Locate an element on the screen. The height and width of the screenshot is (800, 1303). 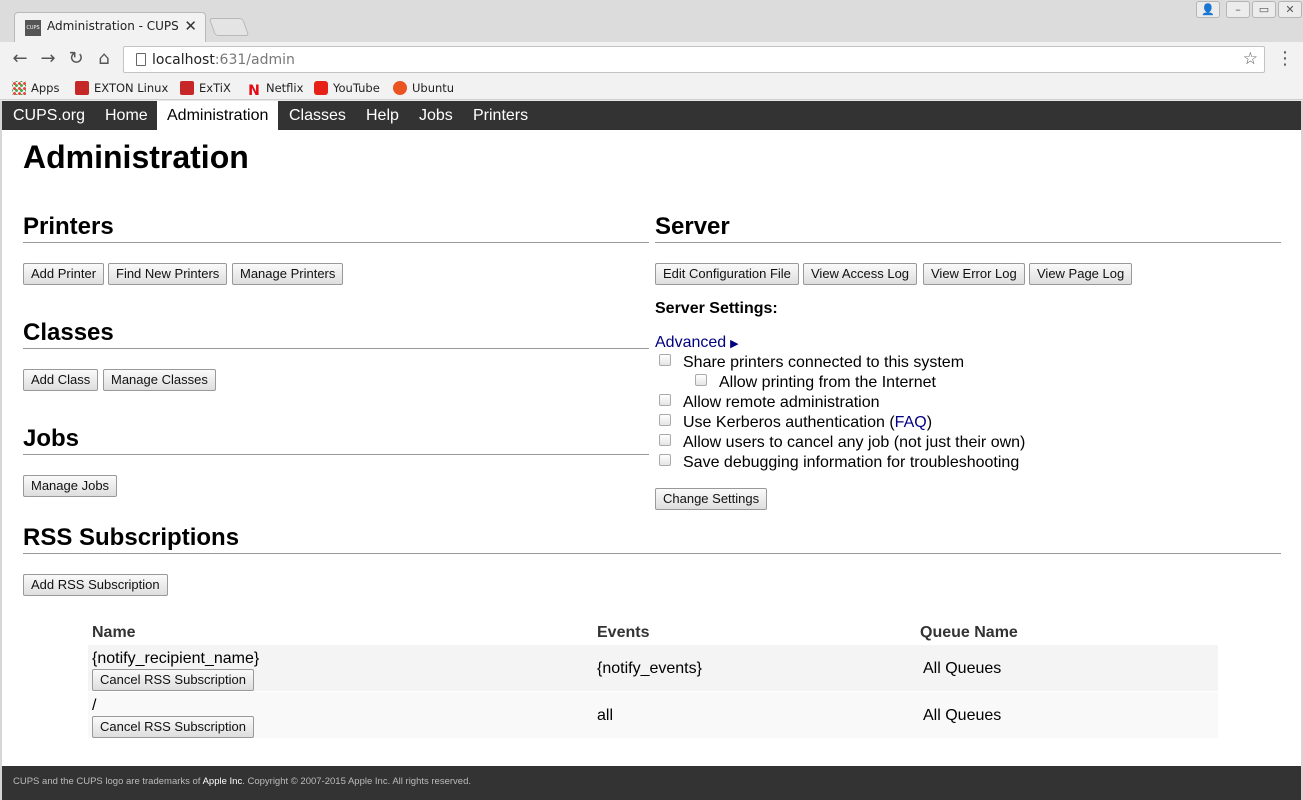
bookmark-label: EXTON Linux is located at coordinates (131, 88).